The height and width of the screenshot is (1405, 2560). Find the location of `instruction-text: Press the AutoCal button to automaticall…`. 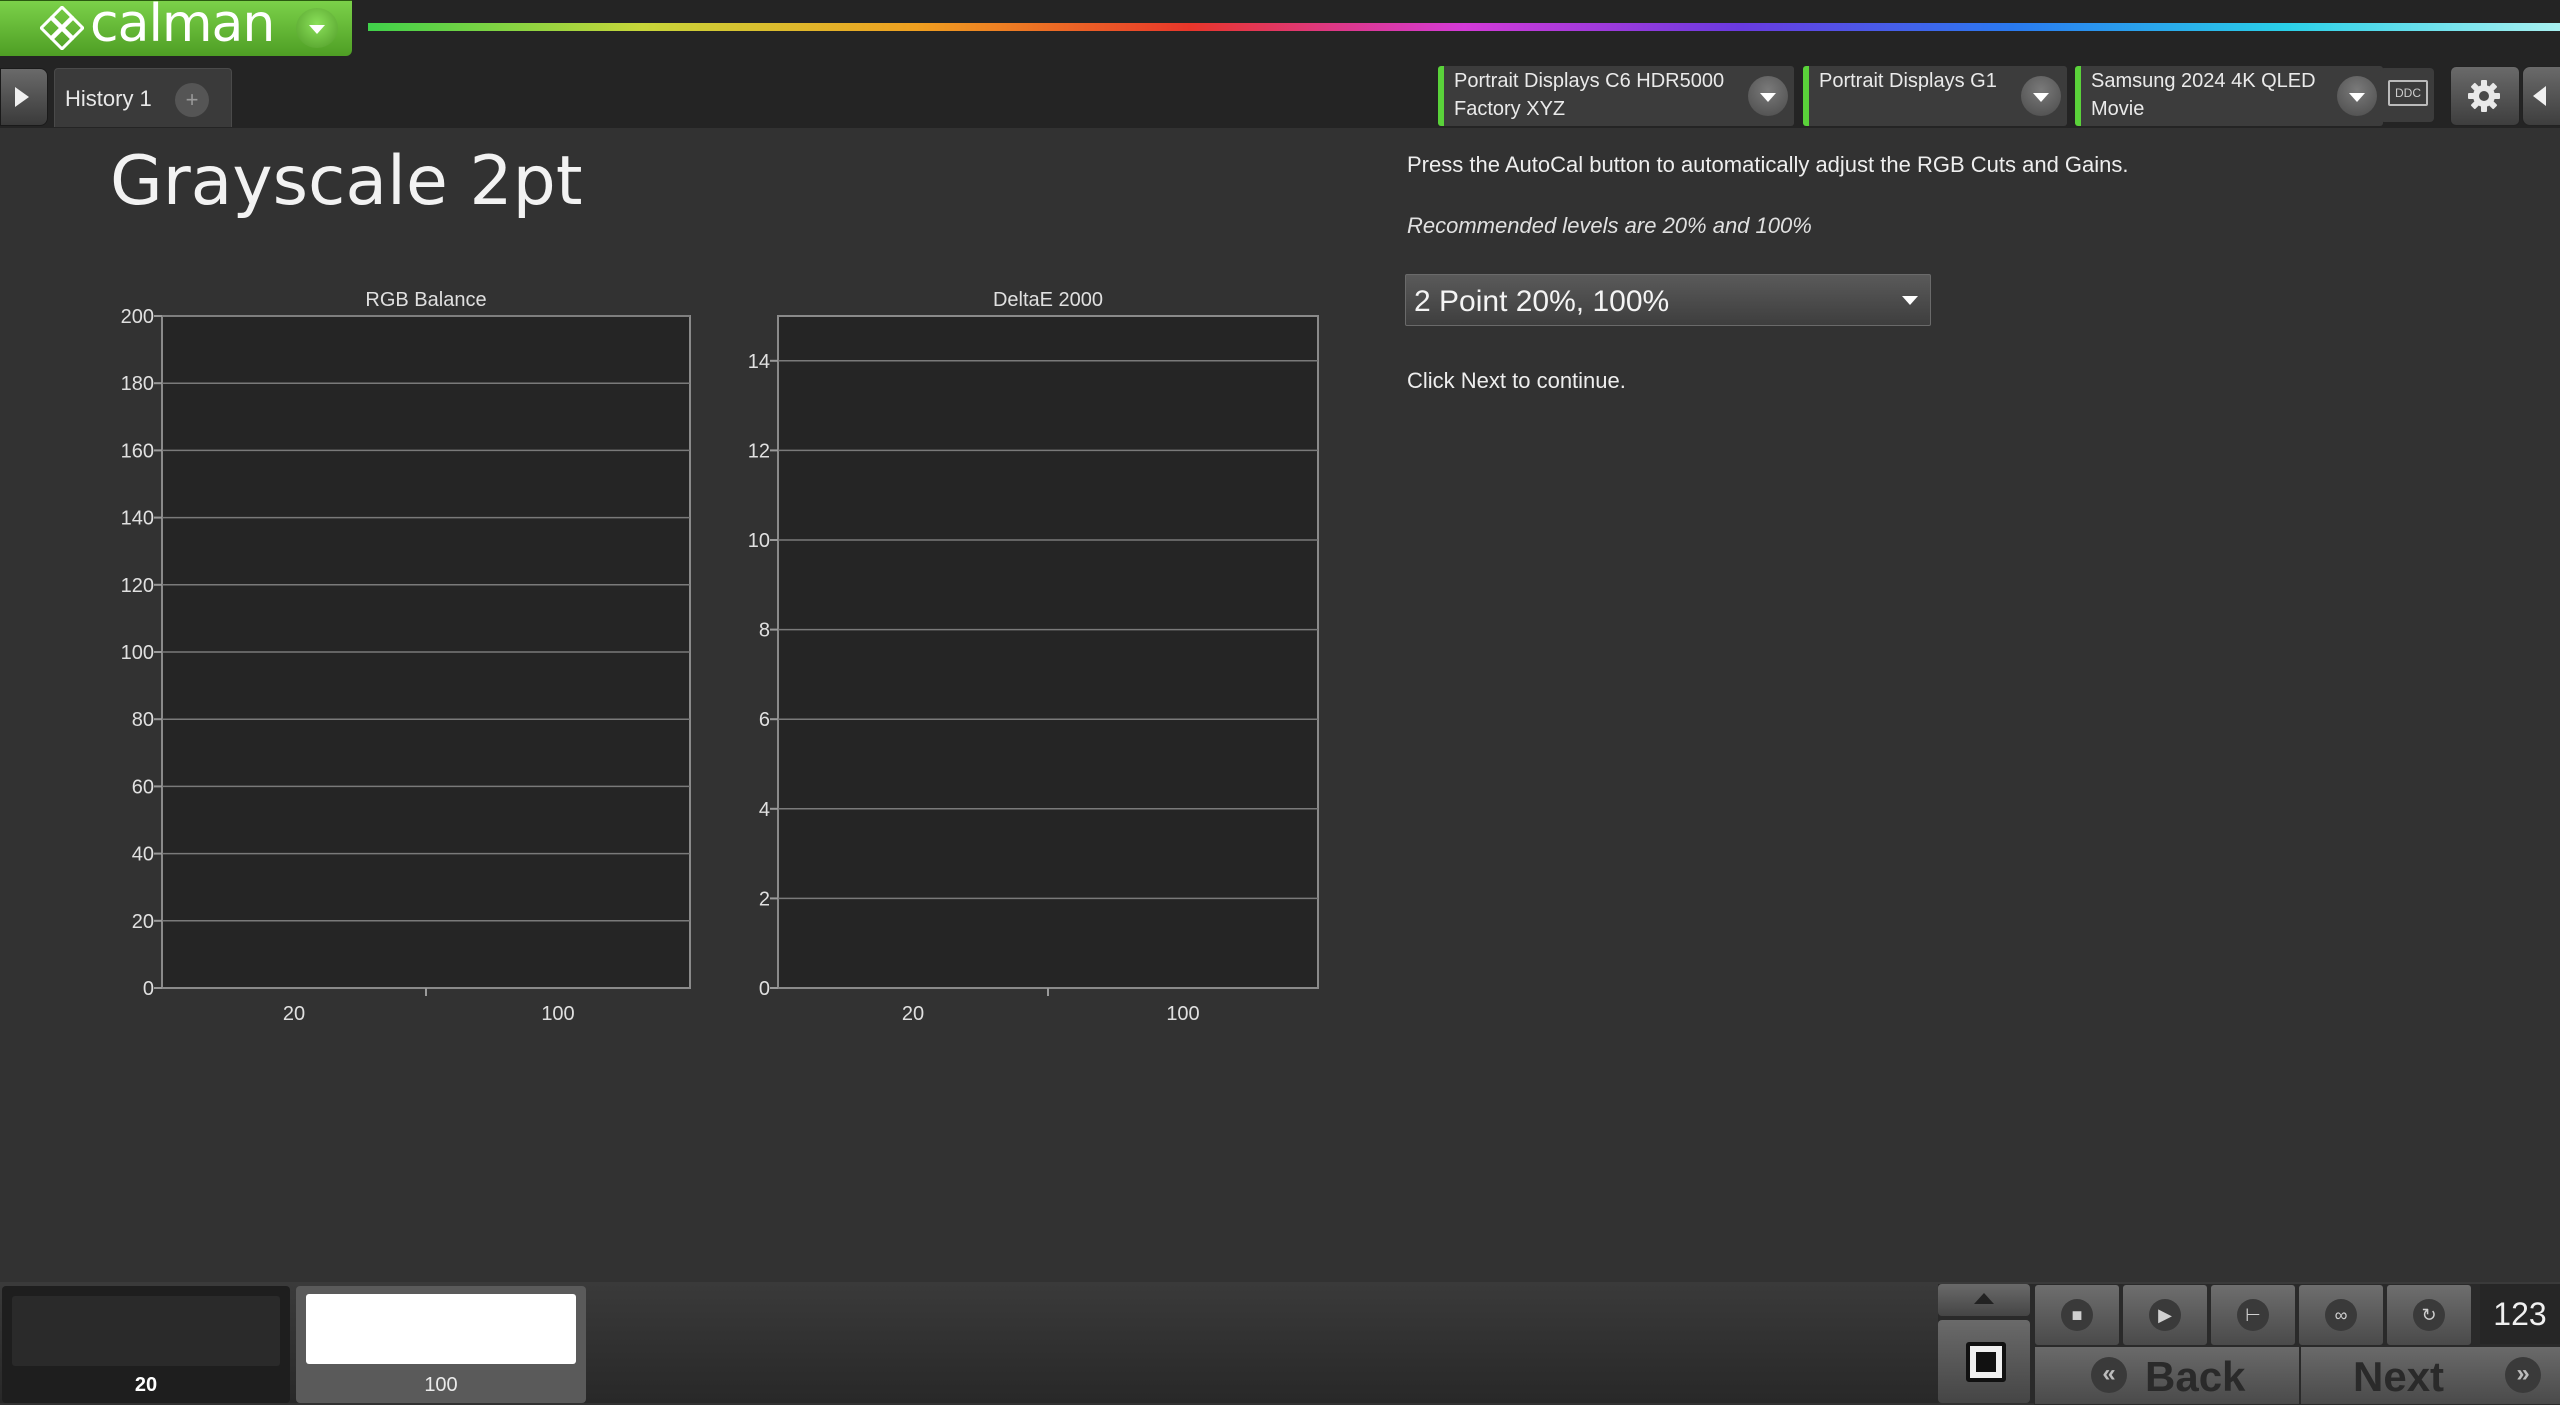

instruction-text: Press the AutoCal button to automaticall… is located at coordinates (1768, 164).